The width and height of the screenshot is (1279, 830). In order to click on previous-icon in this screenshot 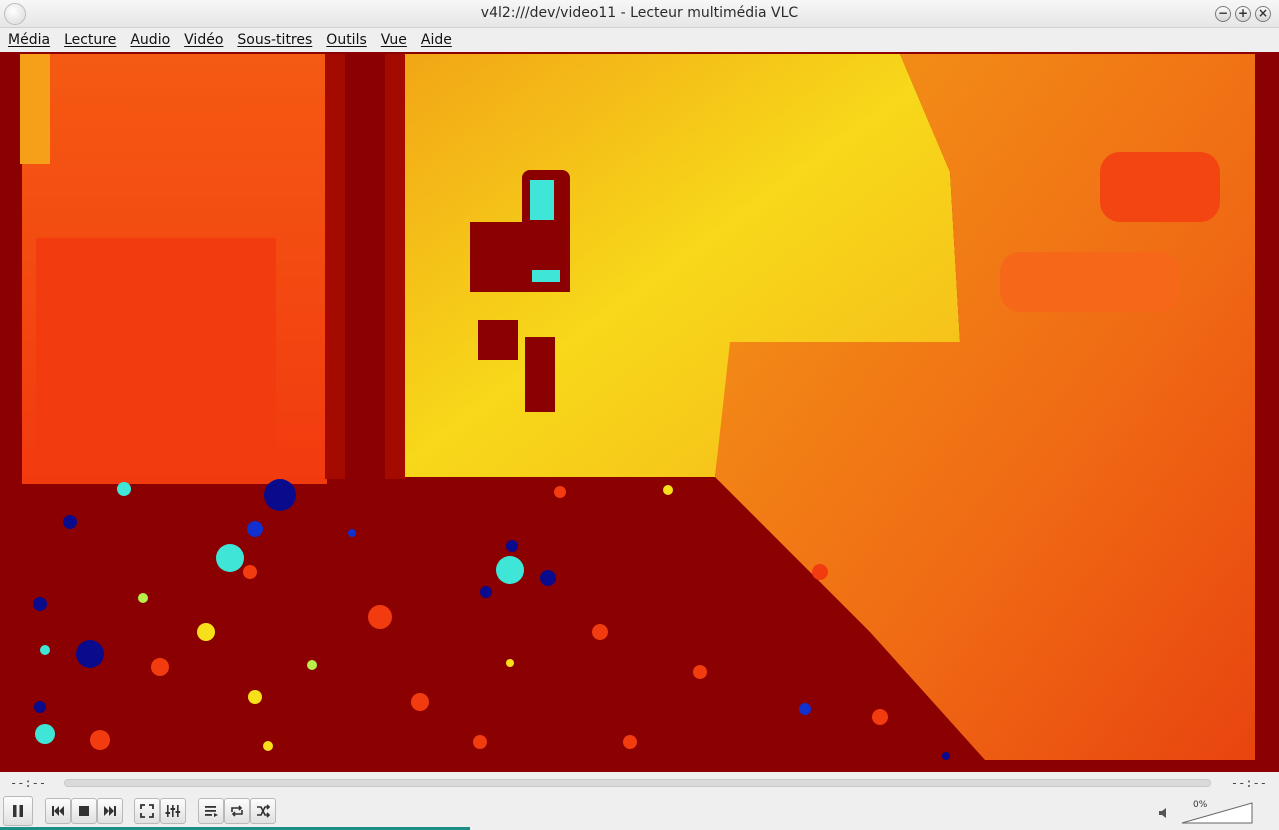, I will do `click(58, 811)`.